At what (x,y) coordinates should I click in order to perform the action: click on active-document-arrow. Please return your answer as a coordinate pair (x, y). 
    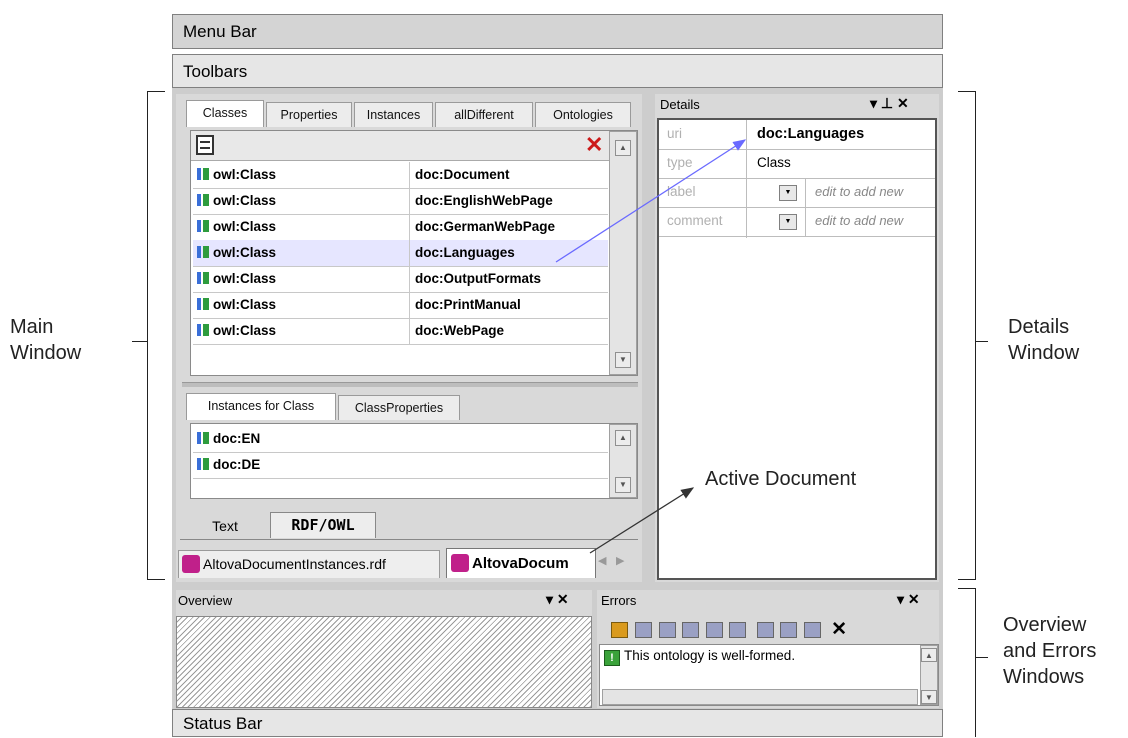
    Looking at the image, I should click on (642, 520).